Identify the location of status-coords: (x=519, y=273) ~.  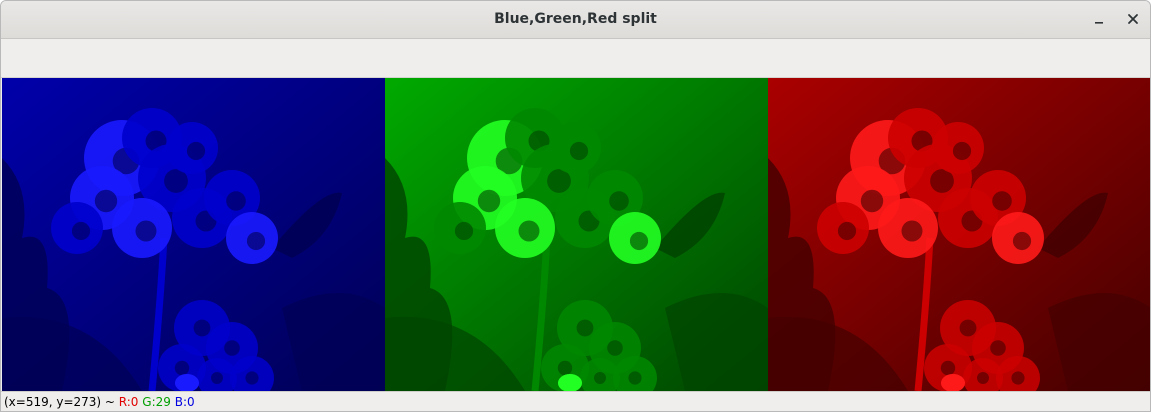
(61, 402).